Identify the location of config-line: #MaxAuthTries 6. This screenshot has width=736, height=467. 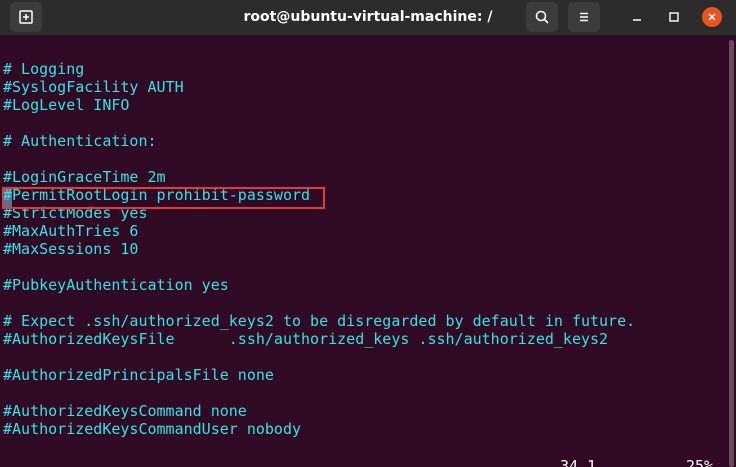
(71, 231).